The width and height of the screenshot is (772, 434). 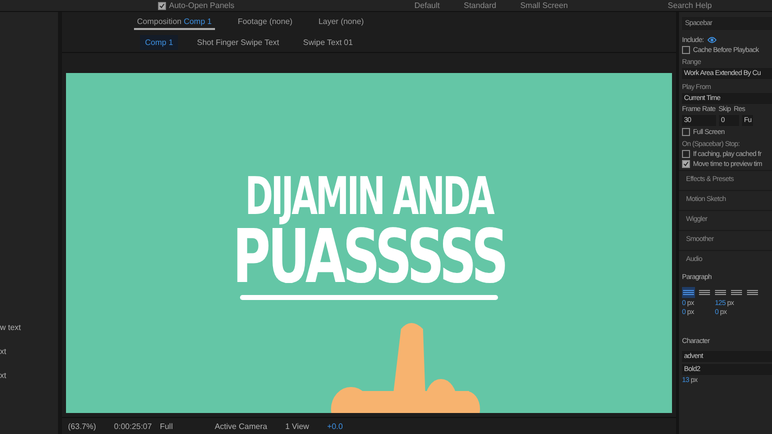 What do you see at coordinates (87, 426) in the screenshot?
I see `zoom-dropdown: (63.7%)` at bounding box center [87, 426].